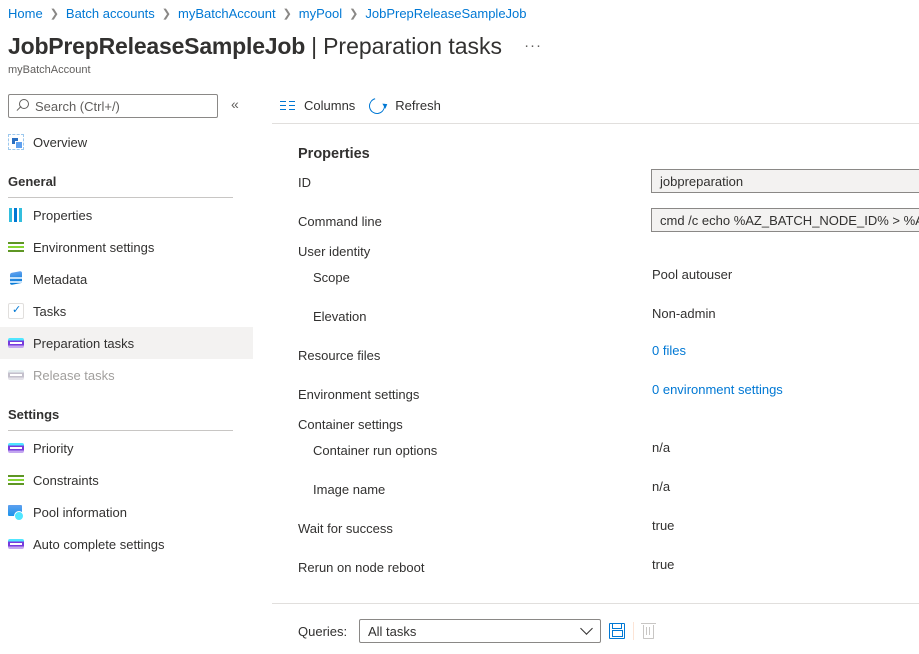 This screenshot has width=919, height=654. I want to click on blade-name: Preparation tasks, so click(413, 46).